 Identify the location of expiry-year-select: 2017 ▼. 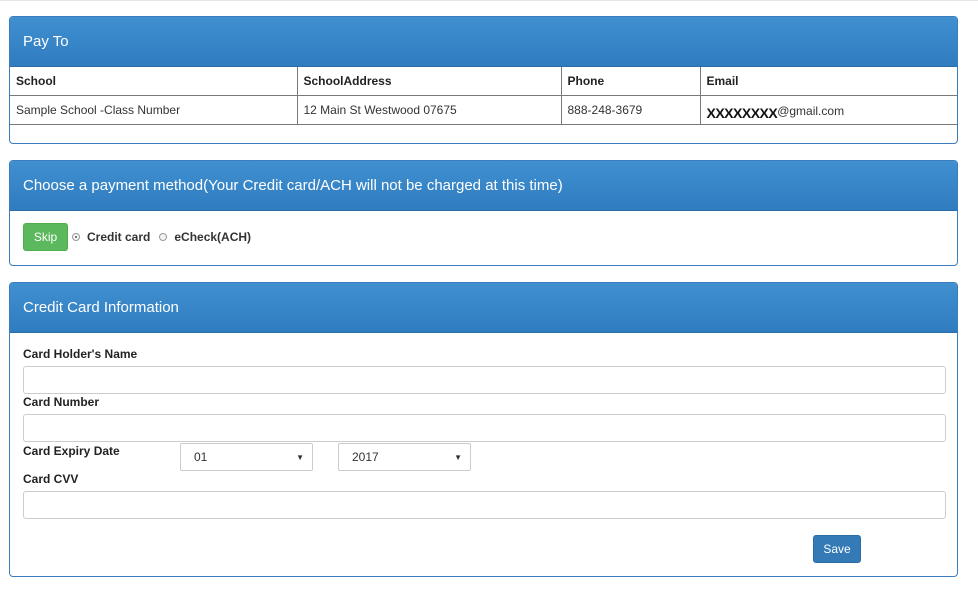
(404, 457).